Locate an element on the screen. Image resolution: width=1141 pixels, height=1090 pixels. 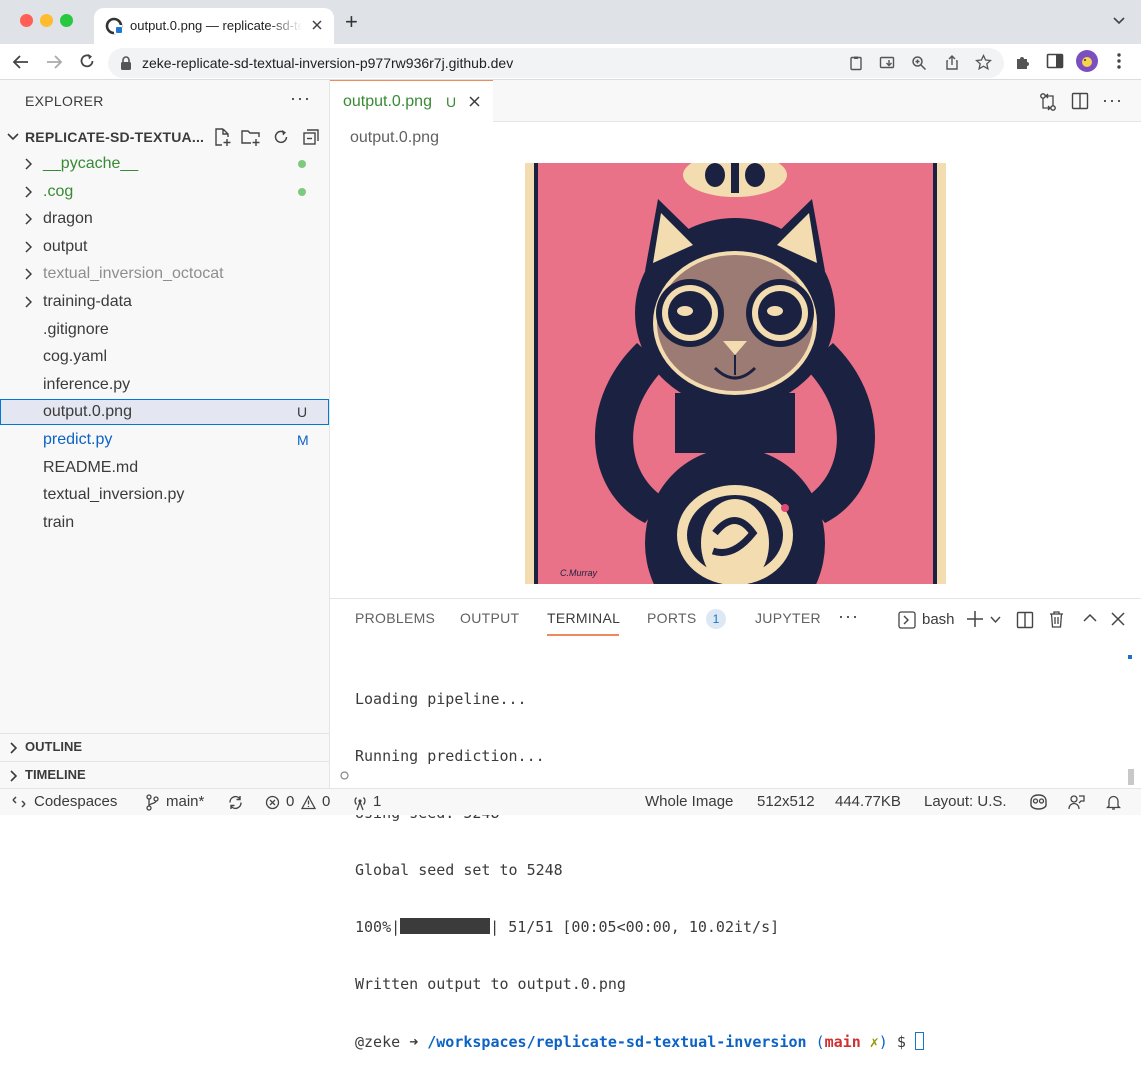
close-panel-icon is located at coordinates (1118, 619).